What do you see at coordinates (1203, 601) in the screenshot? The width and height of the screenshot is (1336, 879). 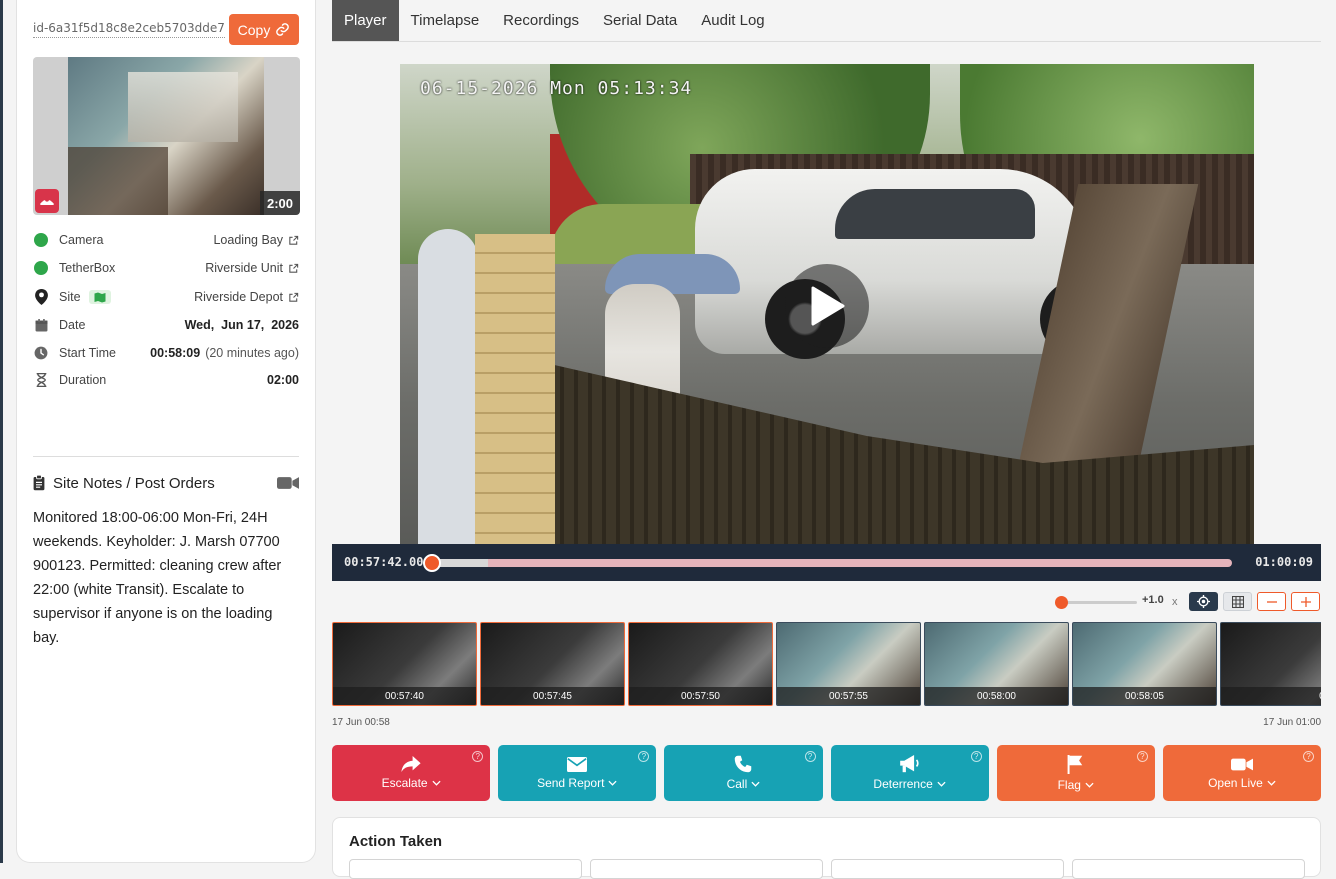 I see `target-button` at bounding box center [1203, 601].